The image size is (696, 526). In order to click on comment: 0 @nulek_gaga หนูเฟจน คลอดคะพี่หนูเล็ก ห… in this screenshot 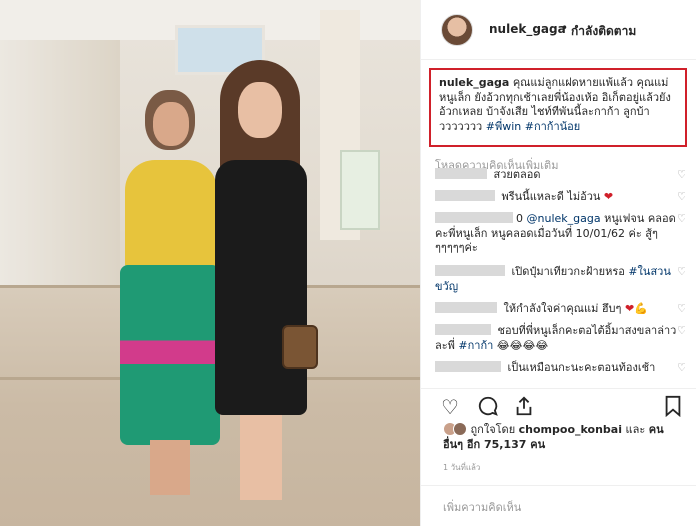, I will do `click(560, 234)`.